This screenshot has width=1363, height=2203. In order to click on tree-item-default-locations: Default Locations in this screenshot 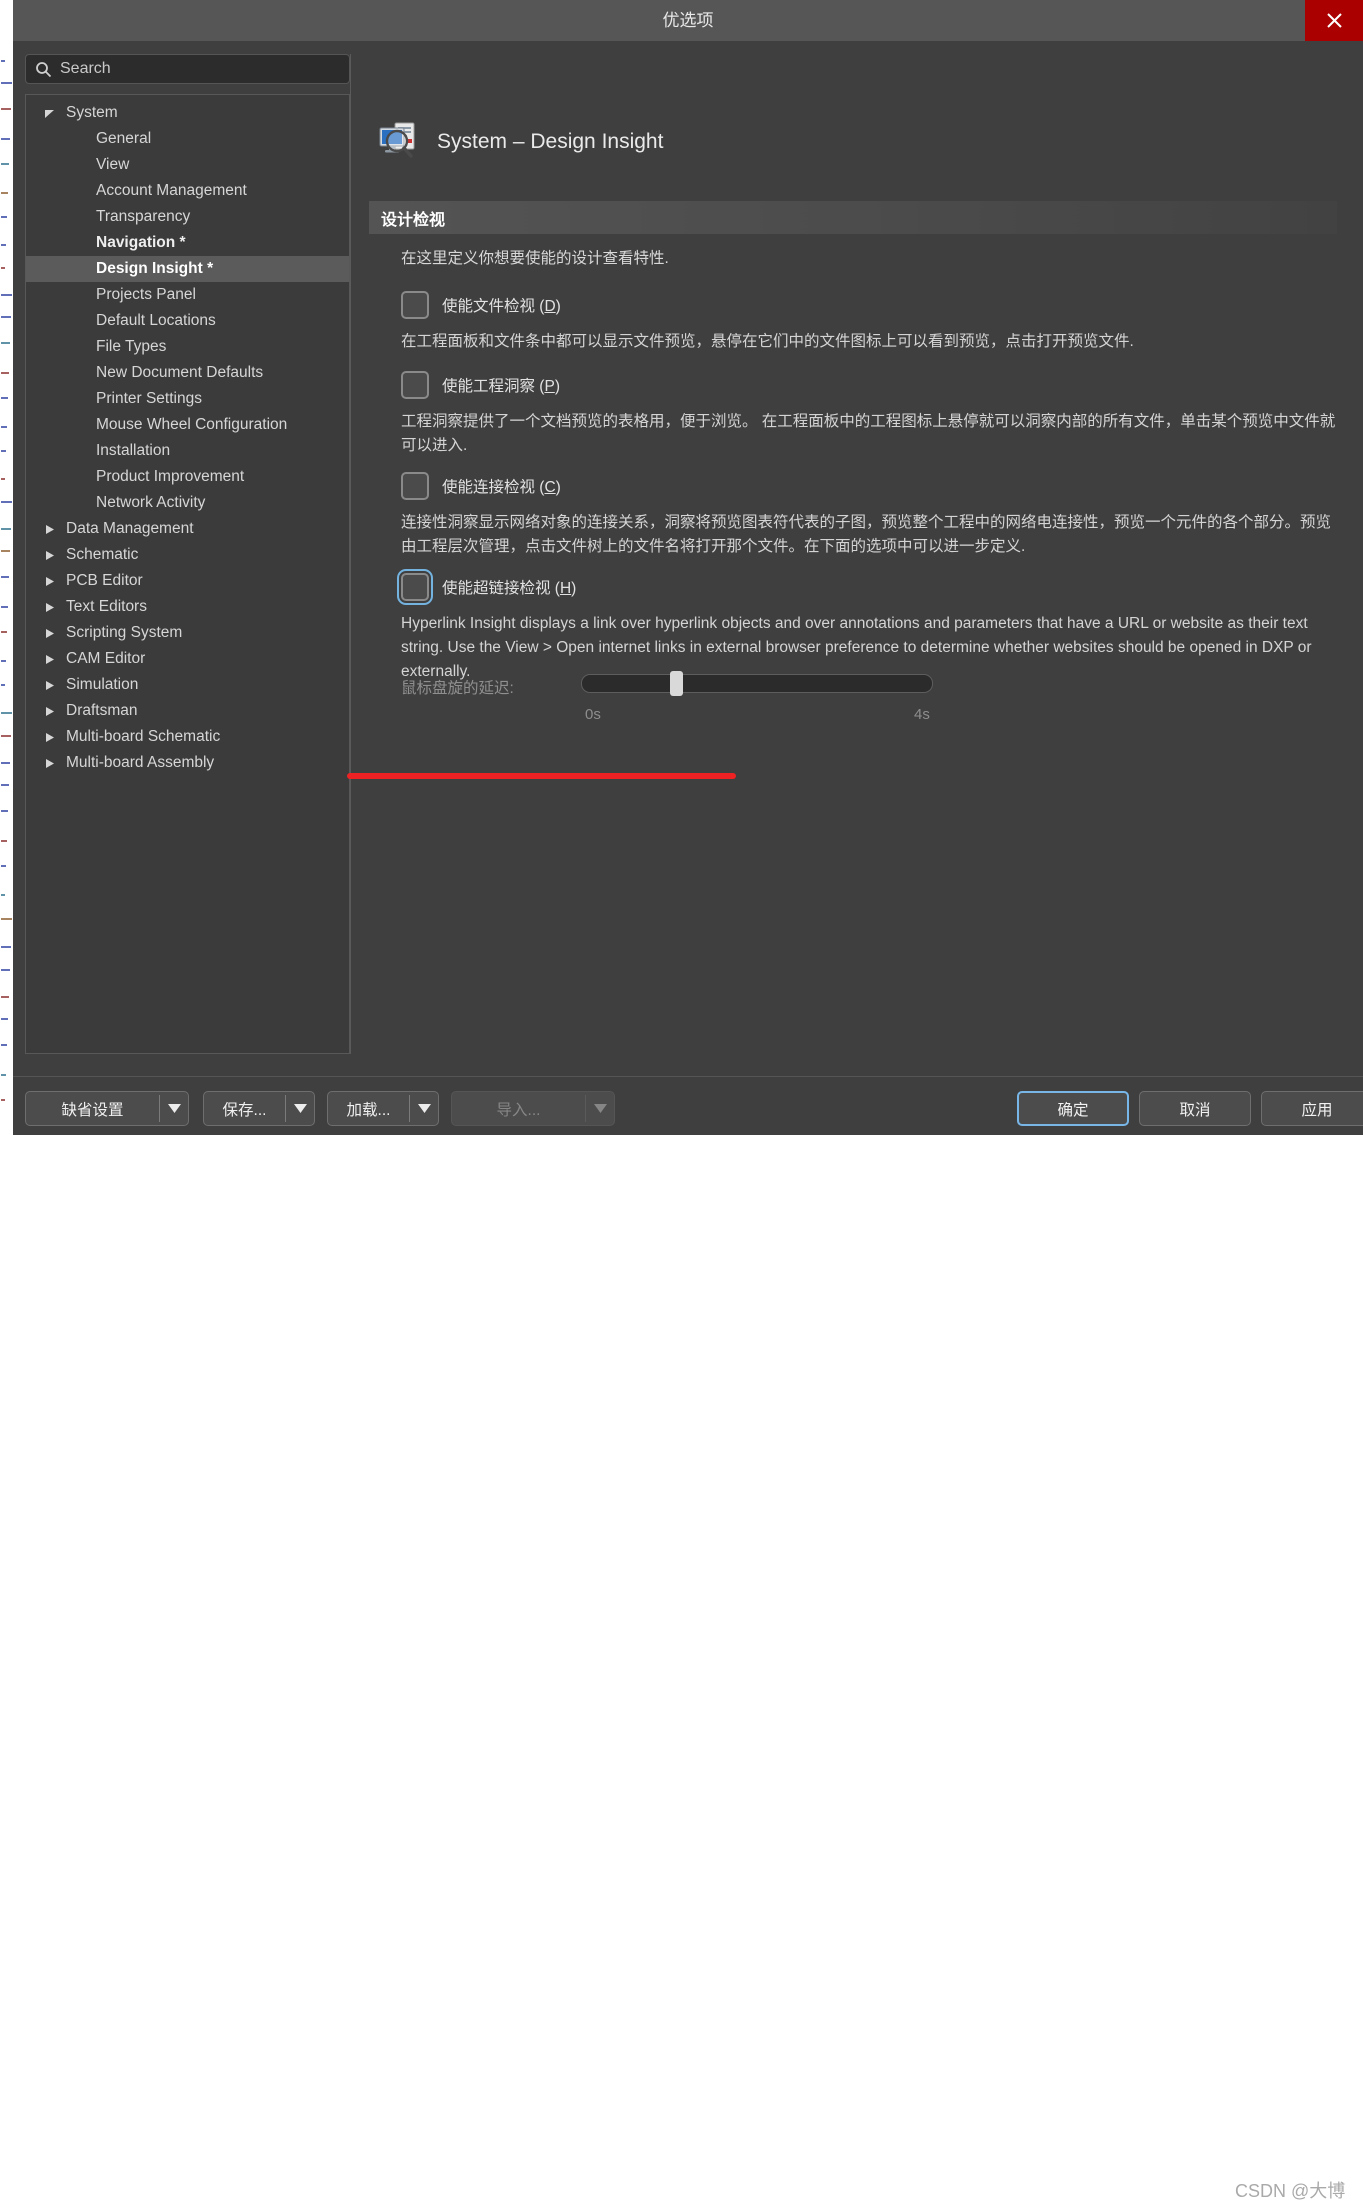, I will do `click(187, 321)`.